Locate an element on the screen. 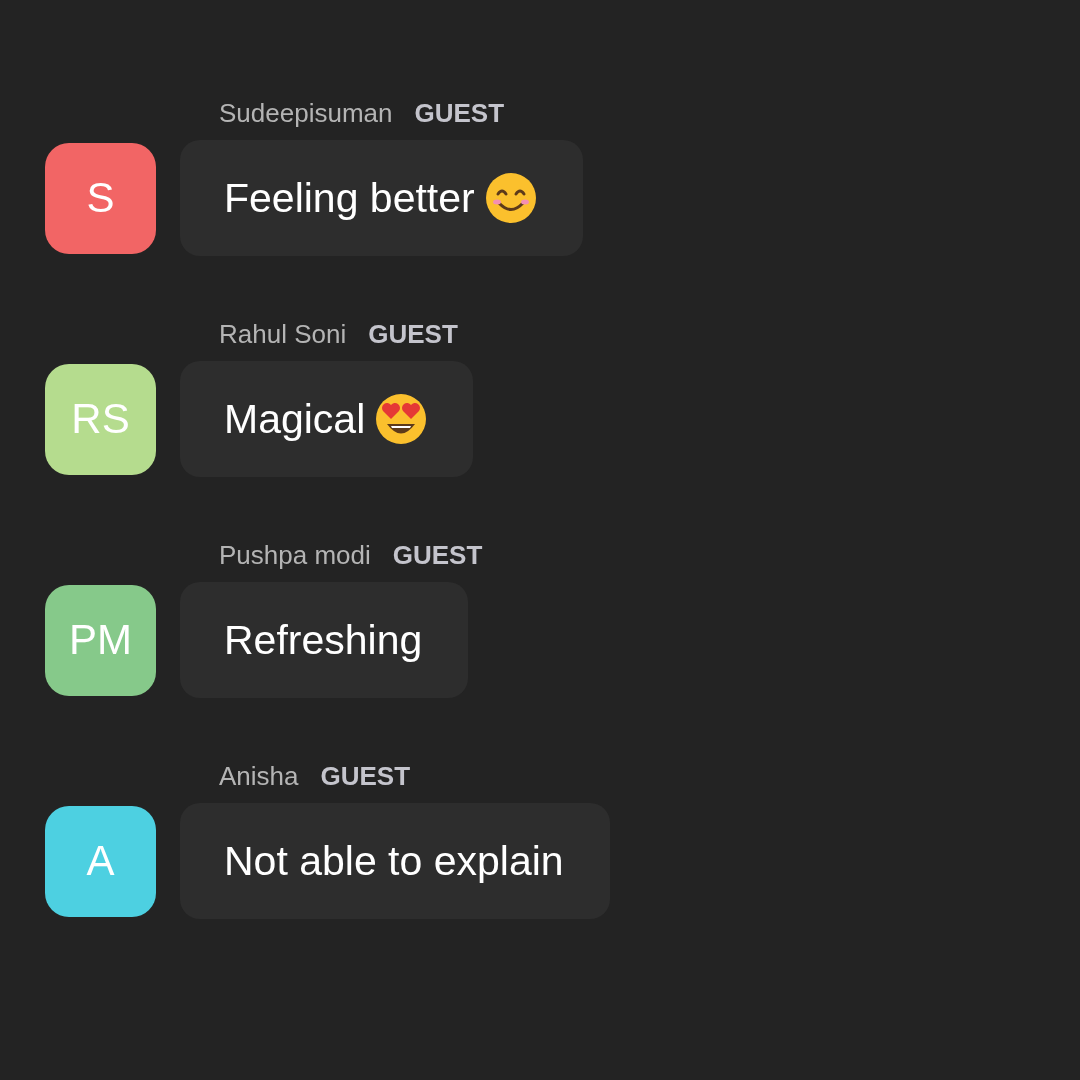 The image size is (1080, 1080). sender-name: Anisha is located at coordinates (259, 776).